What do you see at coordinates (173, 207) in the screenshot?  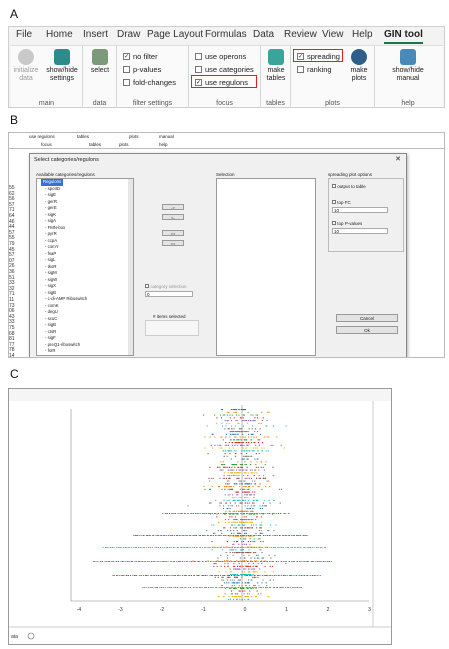 I see `add-button: ->` at bounding box center [173, 207].